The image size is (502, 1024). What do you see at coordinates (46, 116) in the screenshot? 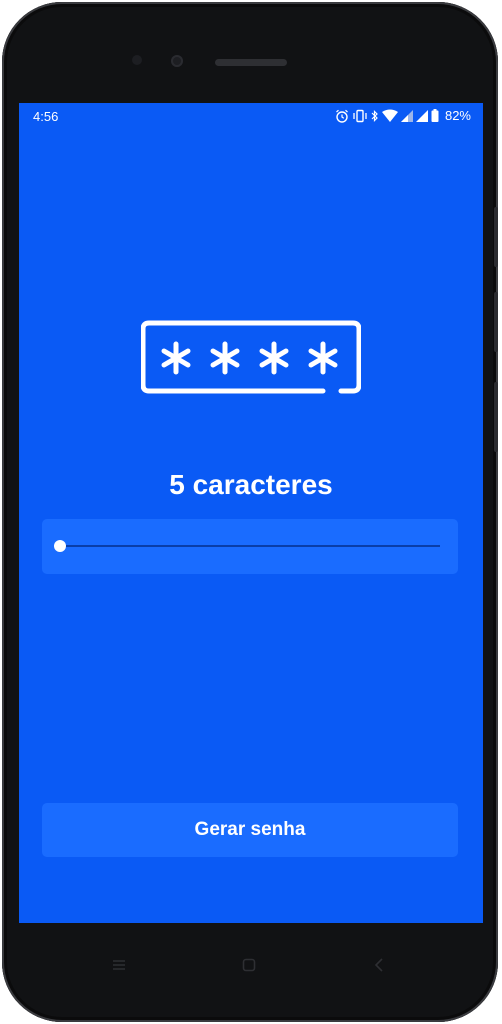
I see `status-time: 4:56` at bounding box center [46, 116].